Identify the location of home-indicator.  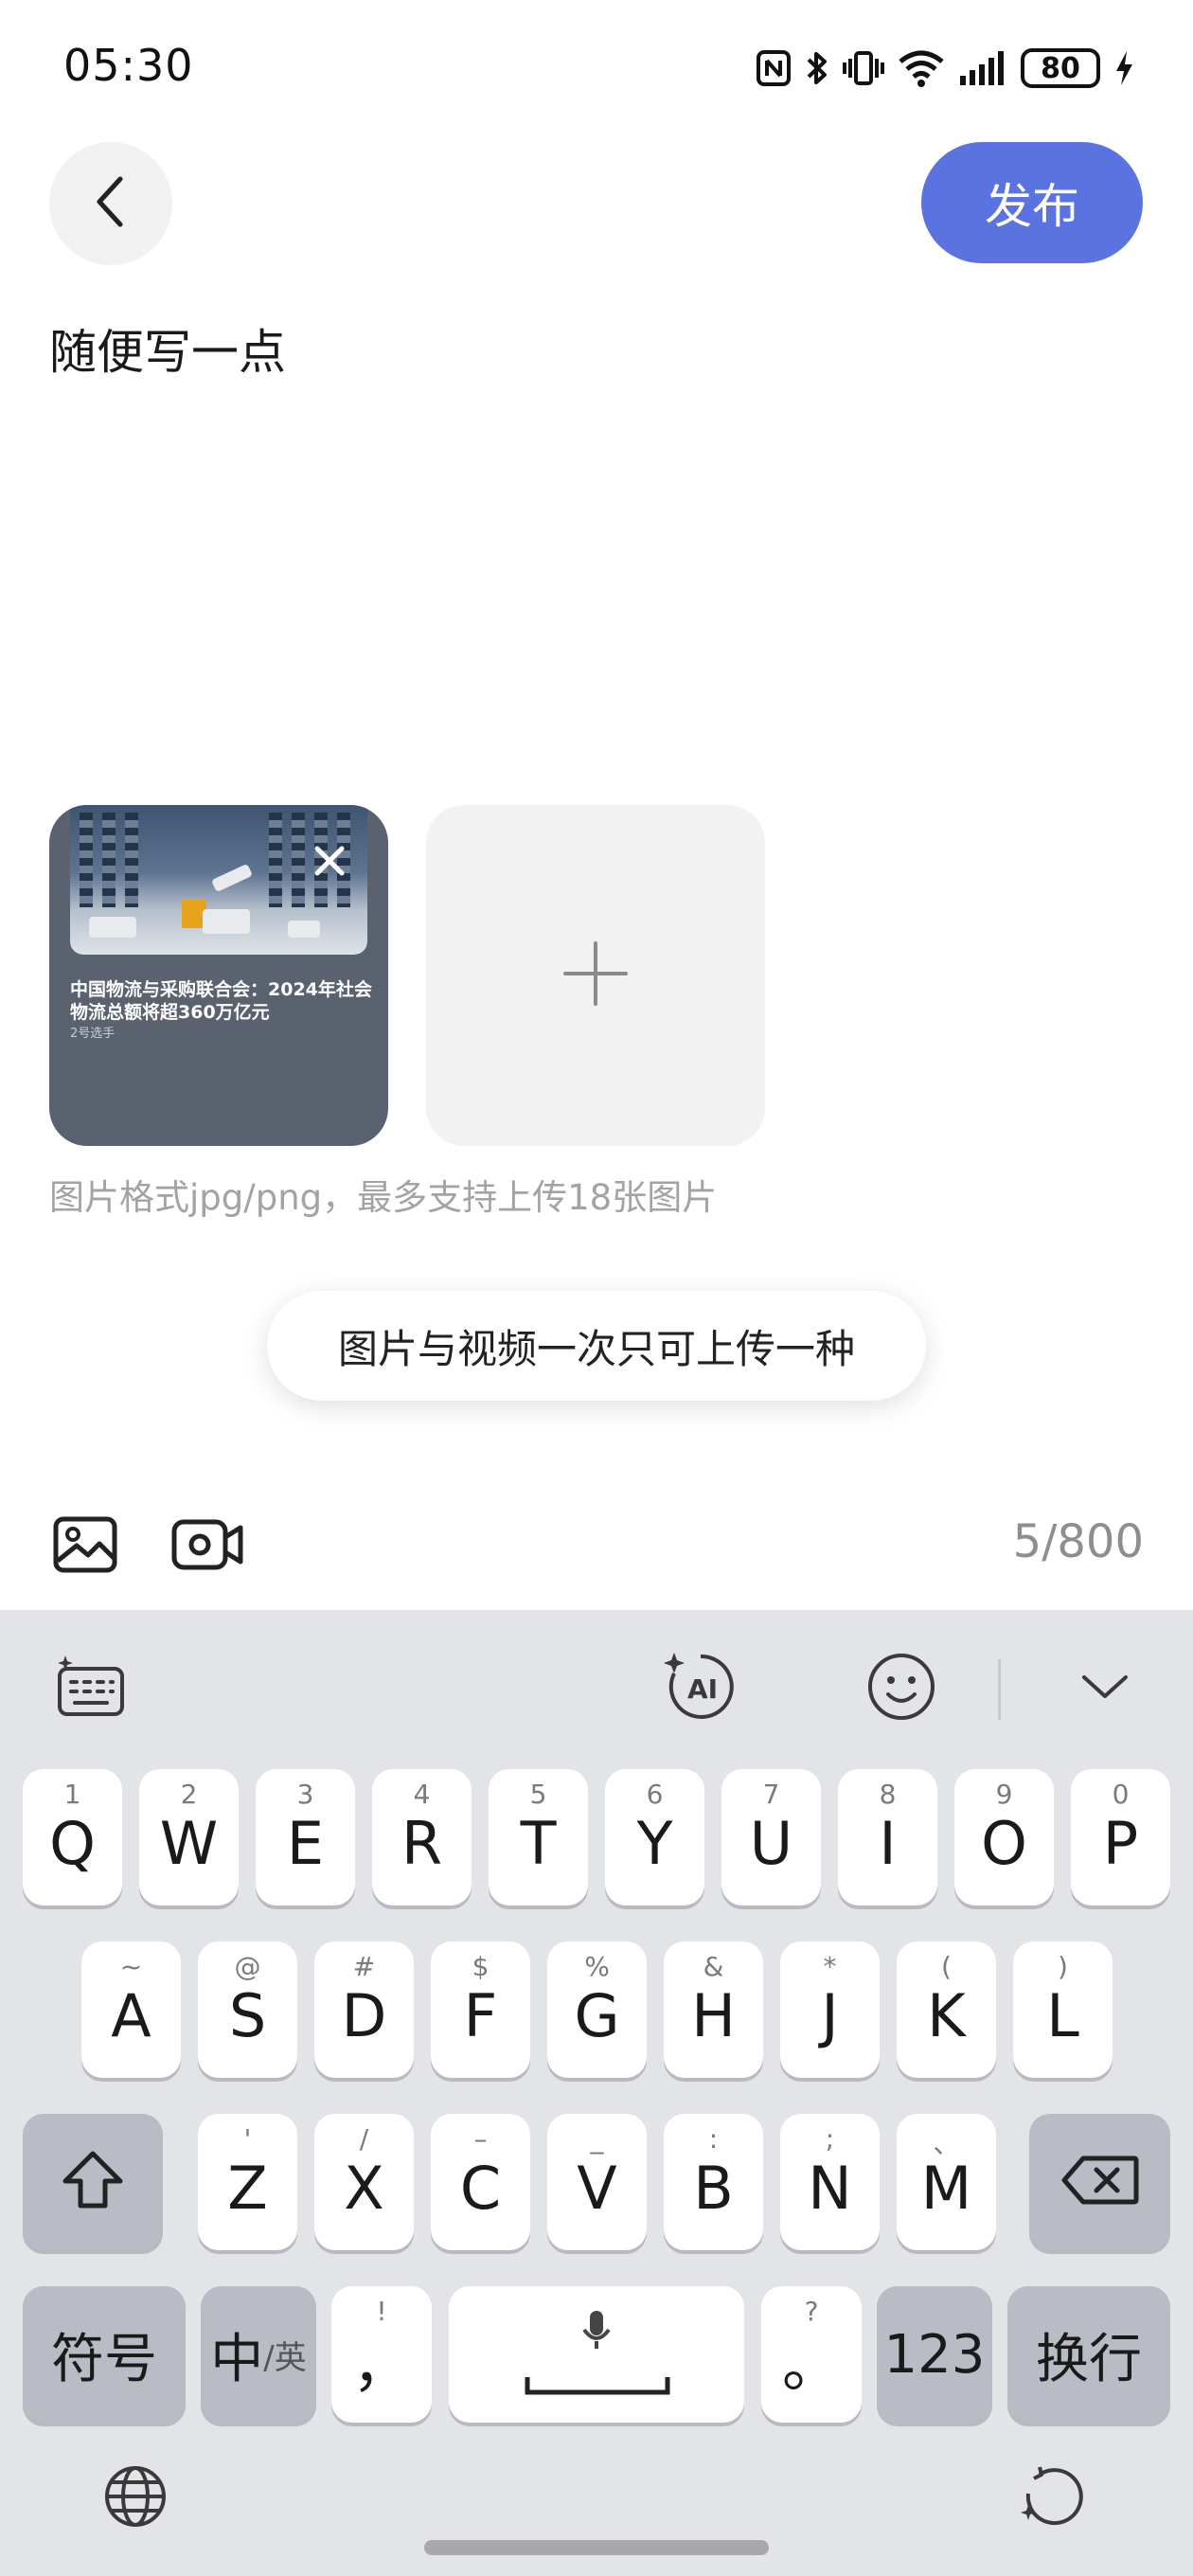
(596, 2547).